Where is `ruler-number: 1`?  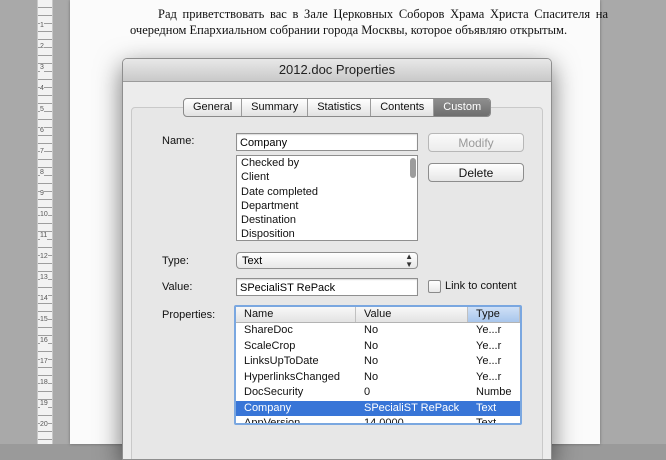
ruler-number: 1 is located at coordinates (42, 26).